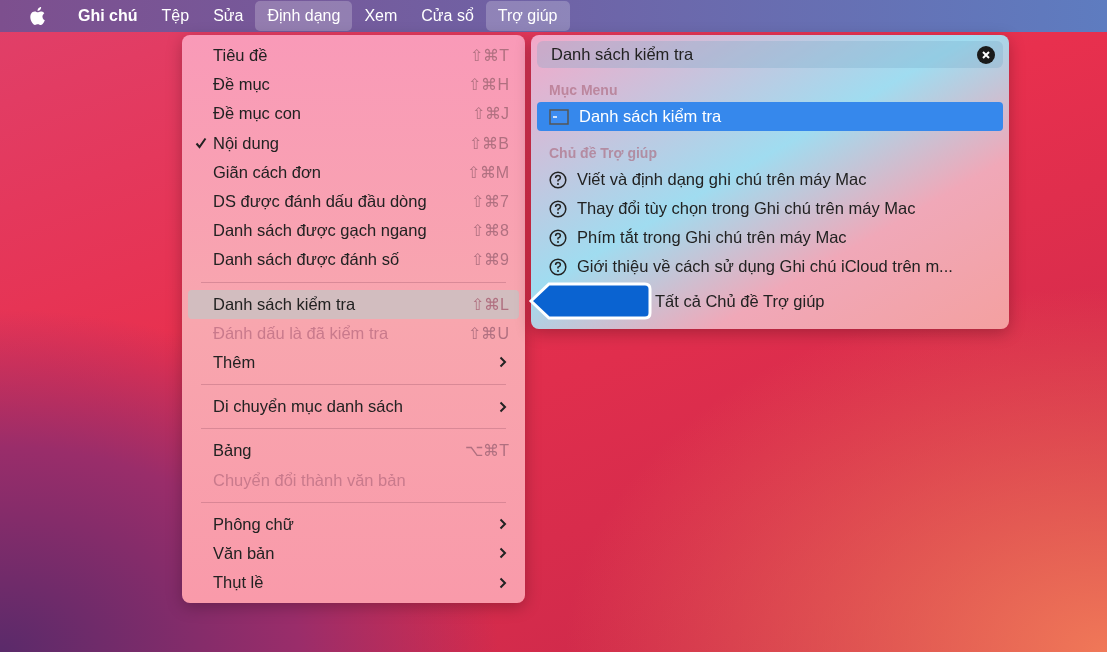 The height and width of the screenshot is (652, 1107). What do you see at coordinates (307, 260) in the screenshot?
I see `menu-item-label: Danh sách được đánh số` at bounding box center [307, 260].